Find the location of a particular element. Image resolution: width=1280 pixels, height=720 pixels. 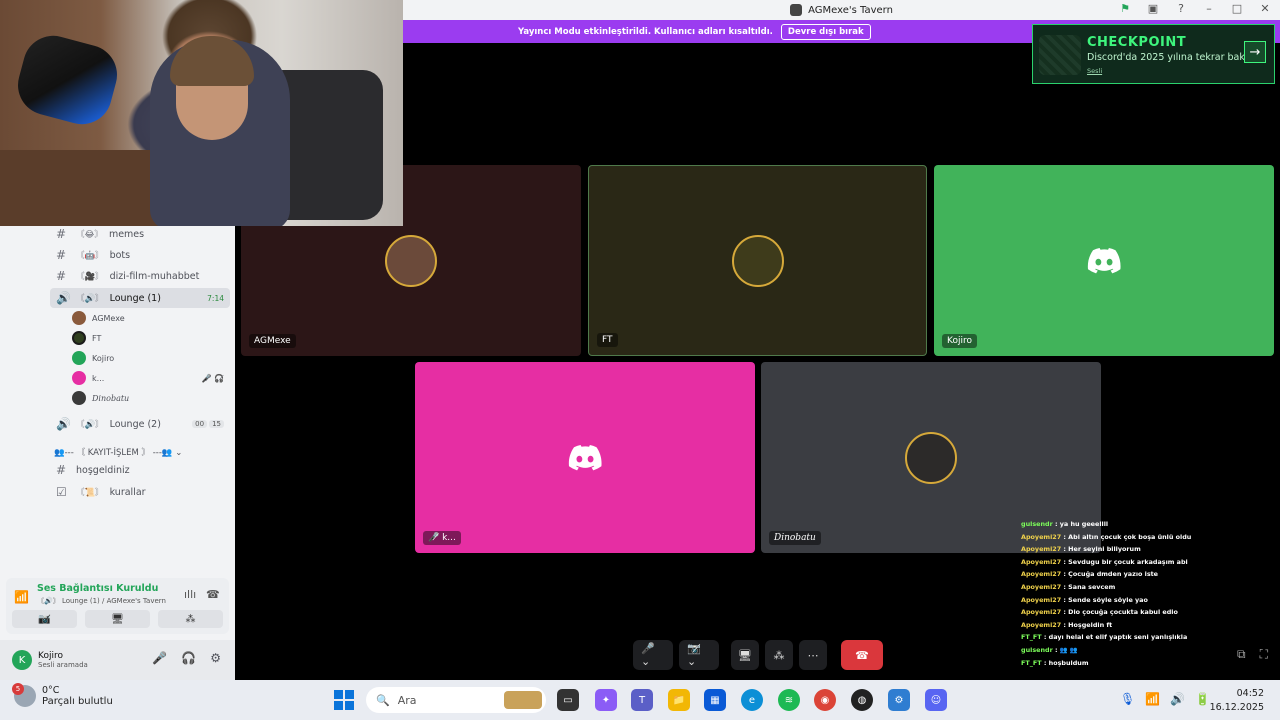

edge-icon: e is located at coordinates (752, 700).